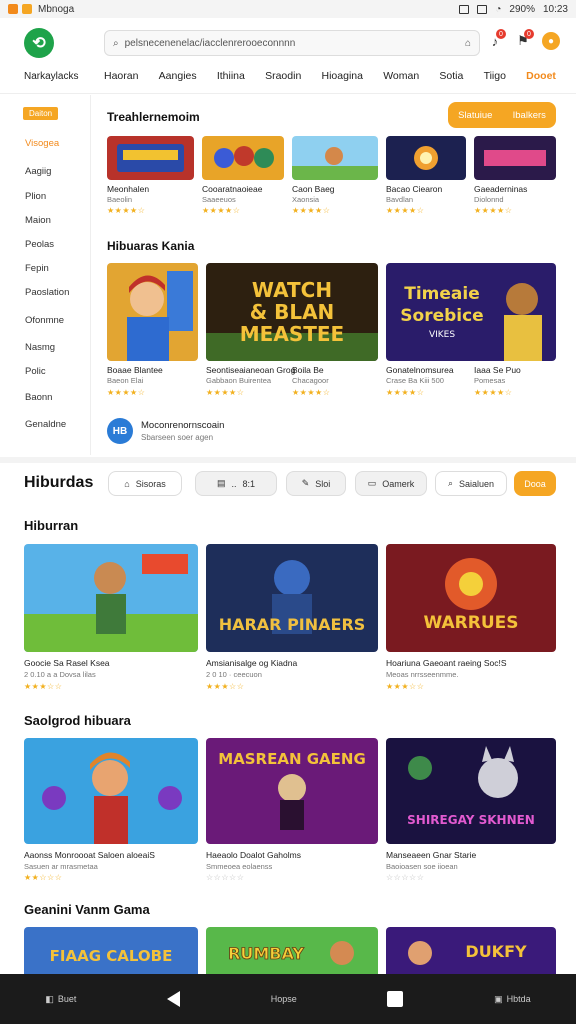 The width and height of the screenshot is (576, 1024). What do you see at coordinates (541, 76) in the screenshot?
I see `nav-item-active: Dooet` at bounding box center [541, 76].